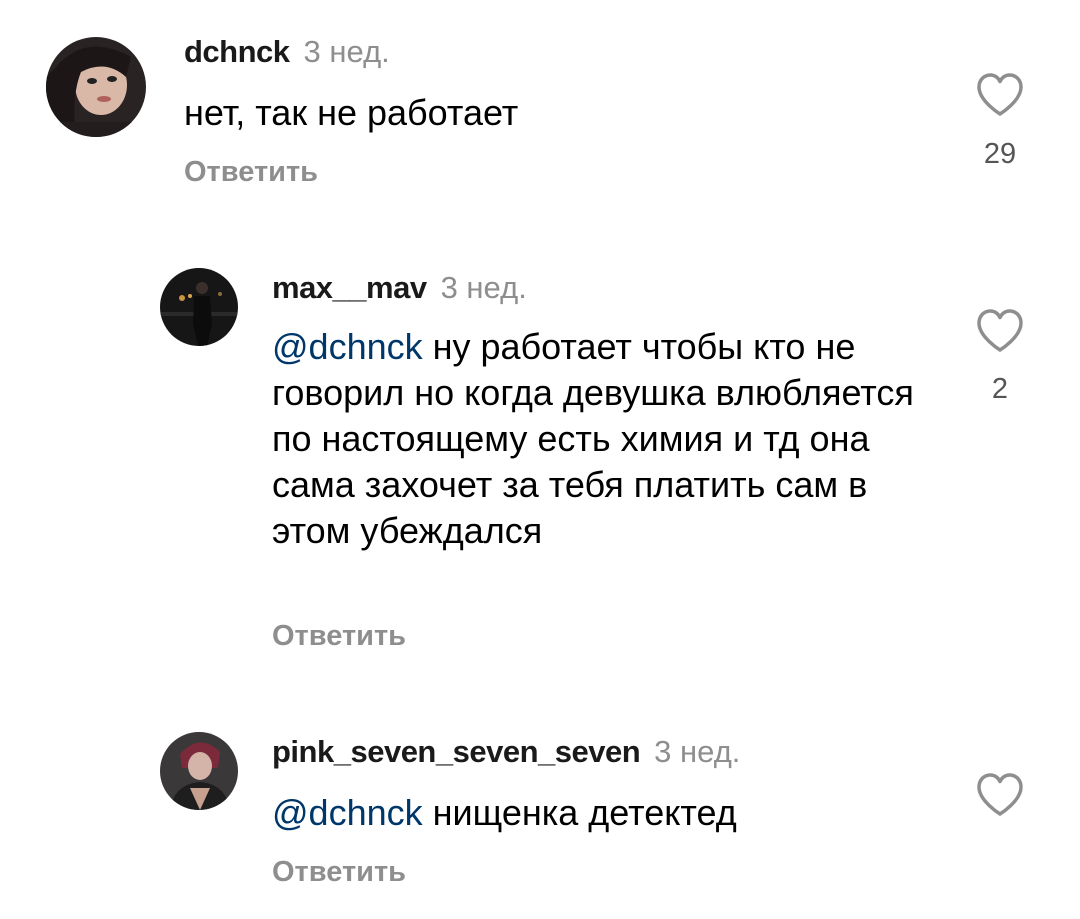  I want to click on comment-text: нет, так не работает, so click(544, 113).